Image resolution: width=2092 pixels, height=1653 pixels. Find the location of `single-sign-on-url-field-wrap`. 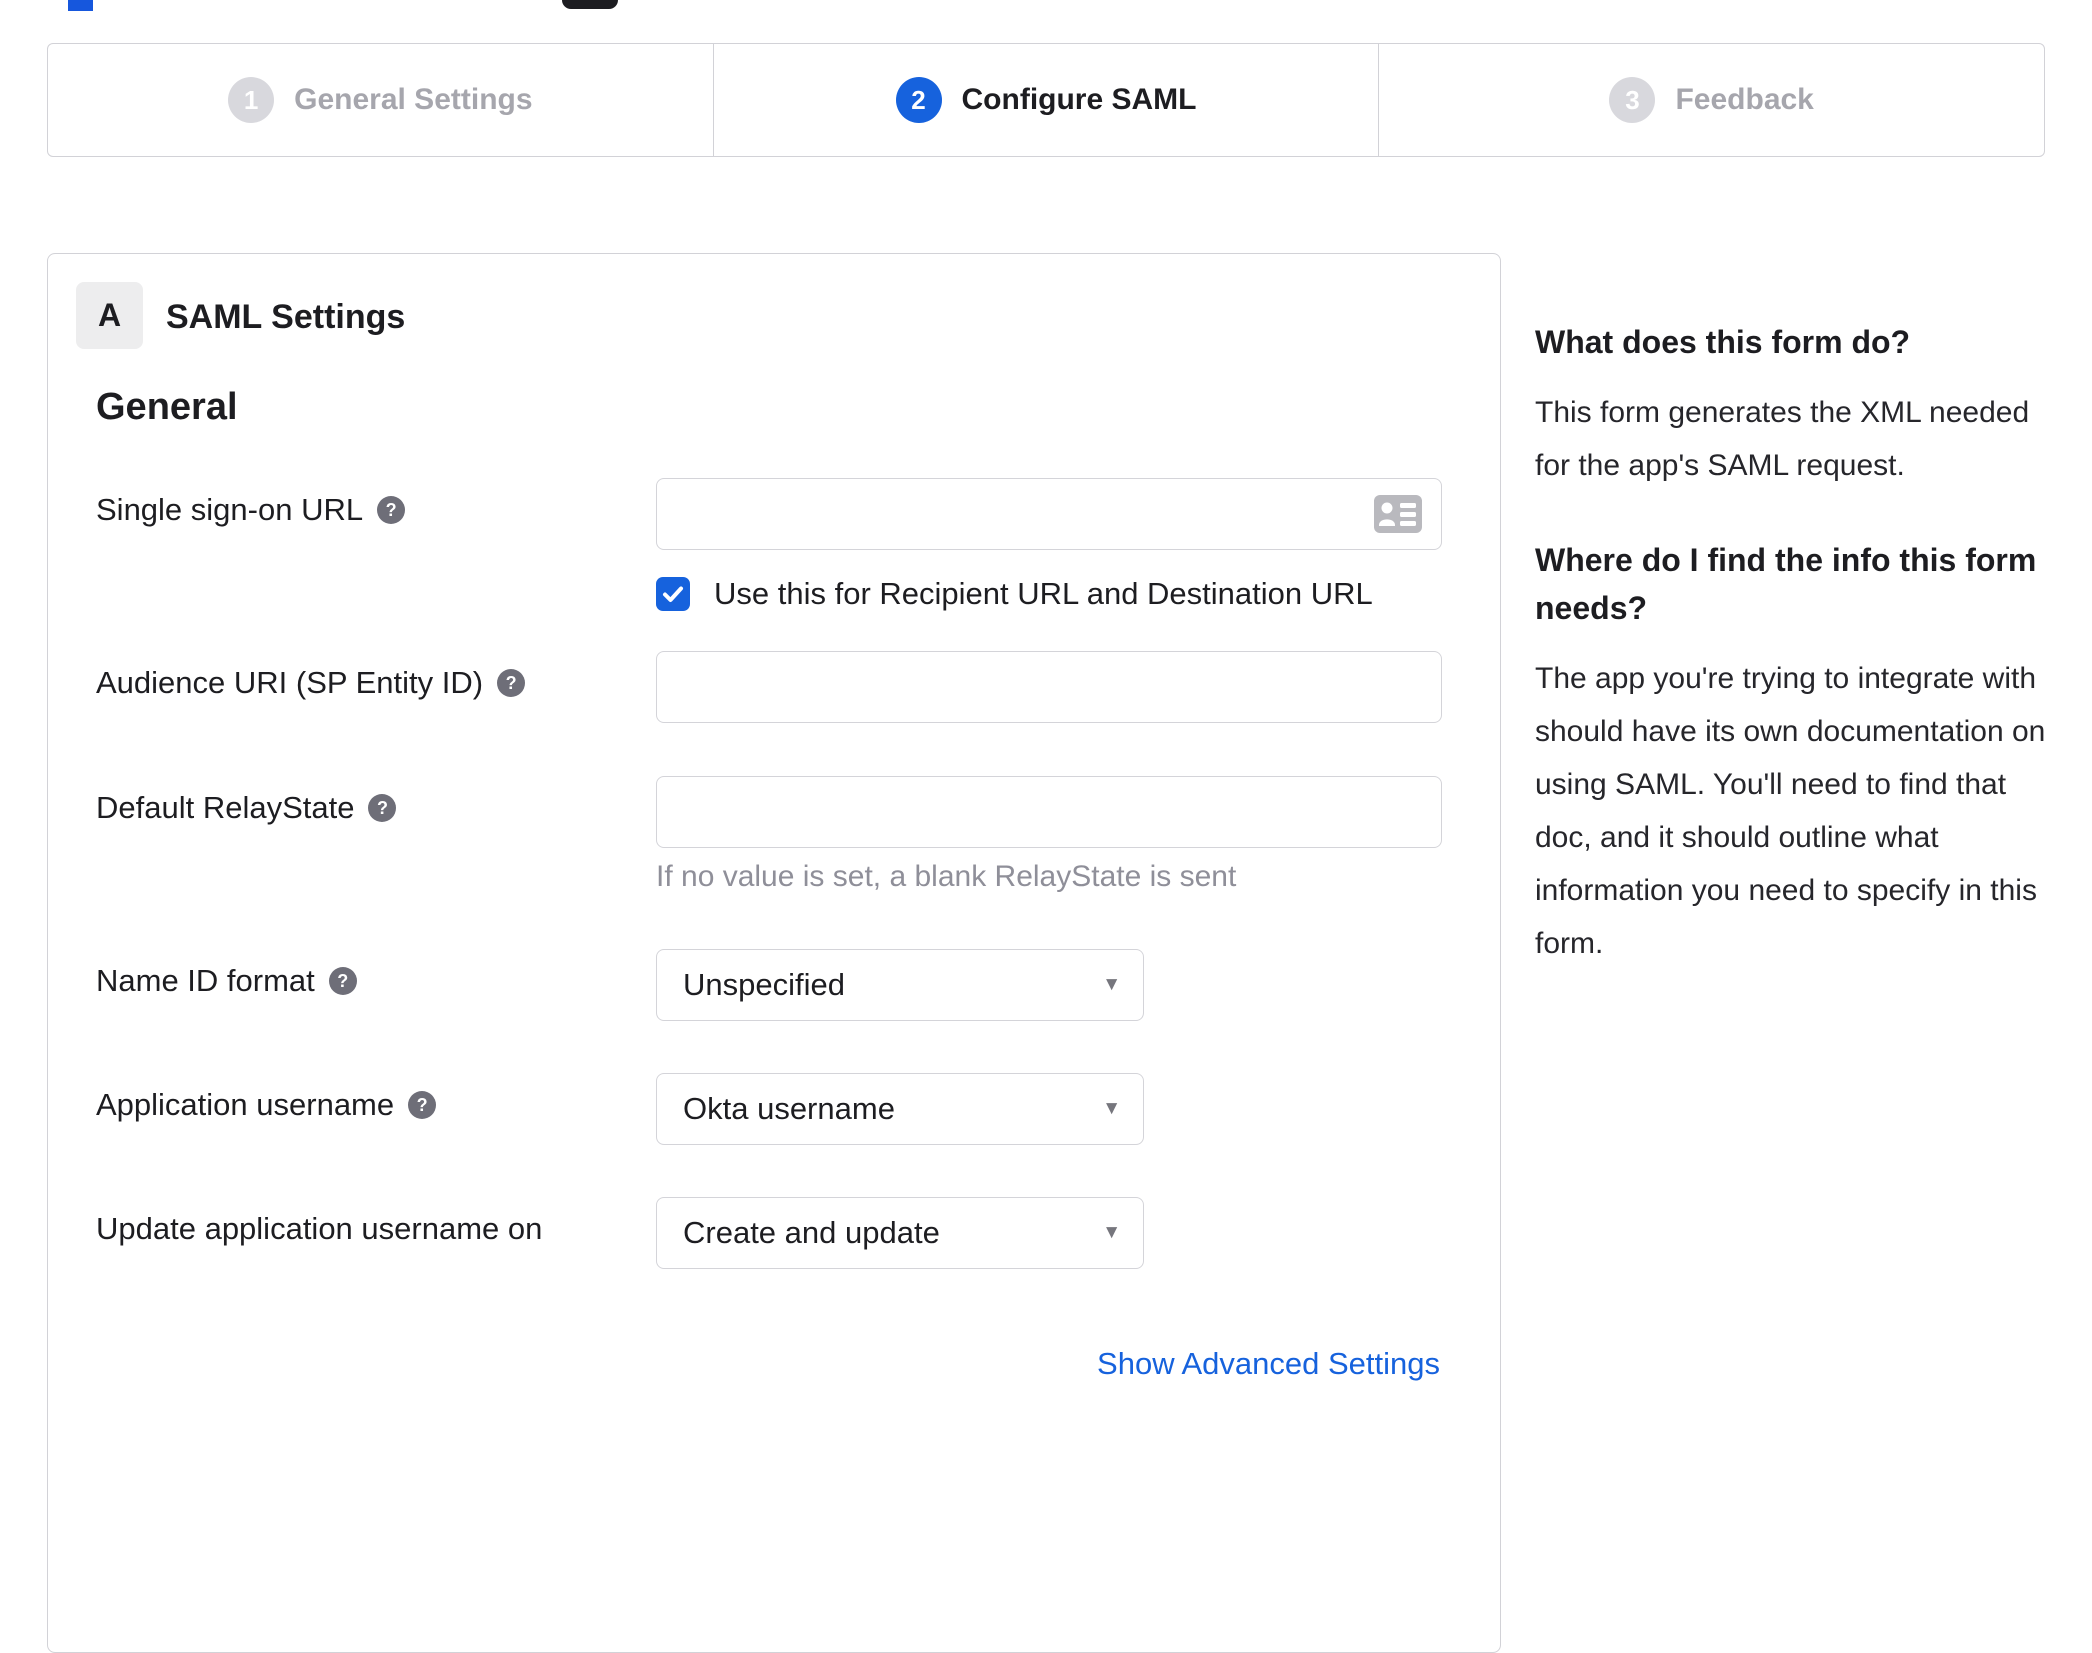

single-sign-on-url-field-wrap is located at coordinates (1049, 514).